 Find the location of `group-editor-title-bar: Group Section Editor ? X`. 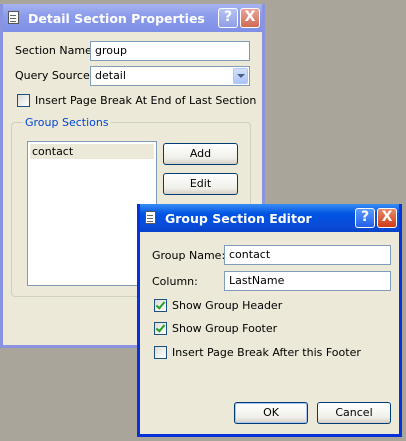

group-editor-title-bar: Group Section Editor ? X is located at coordinates (269, 218).